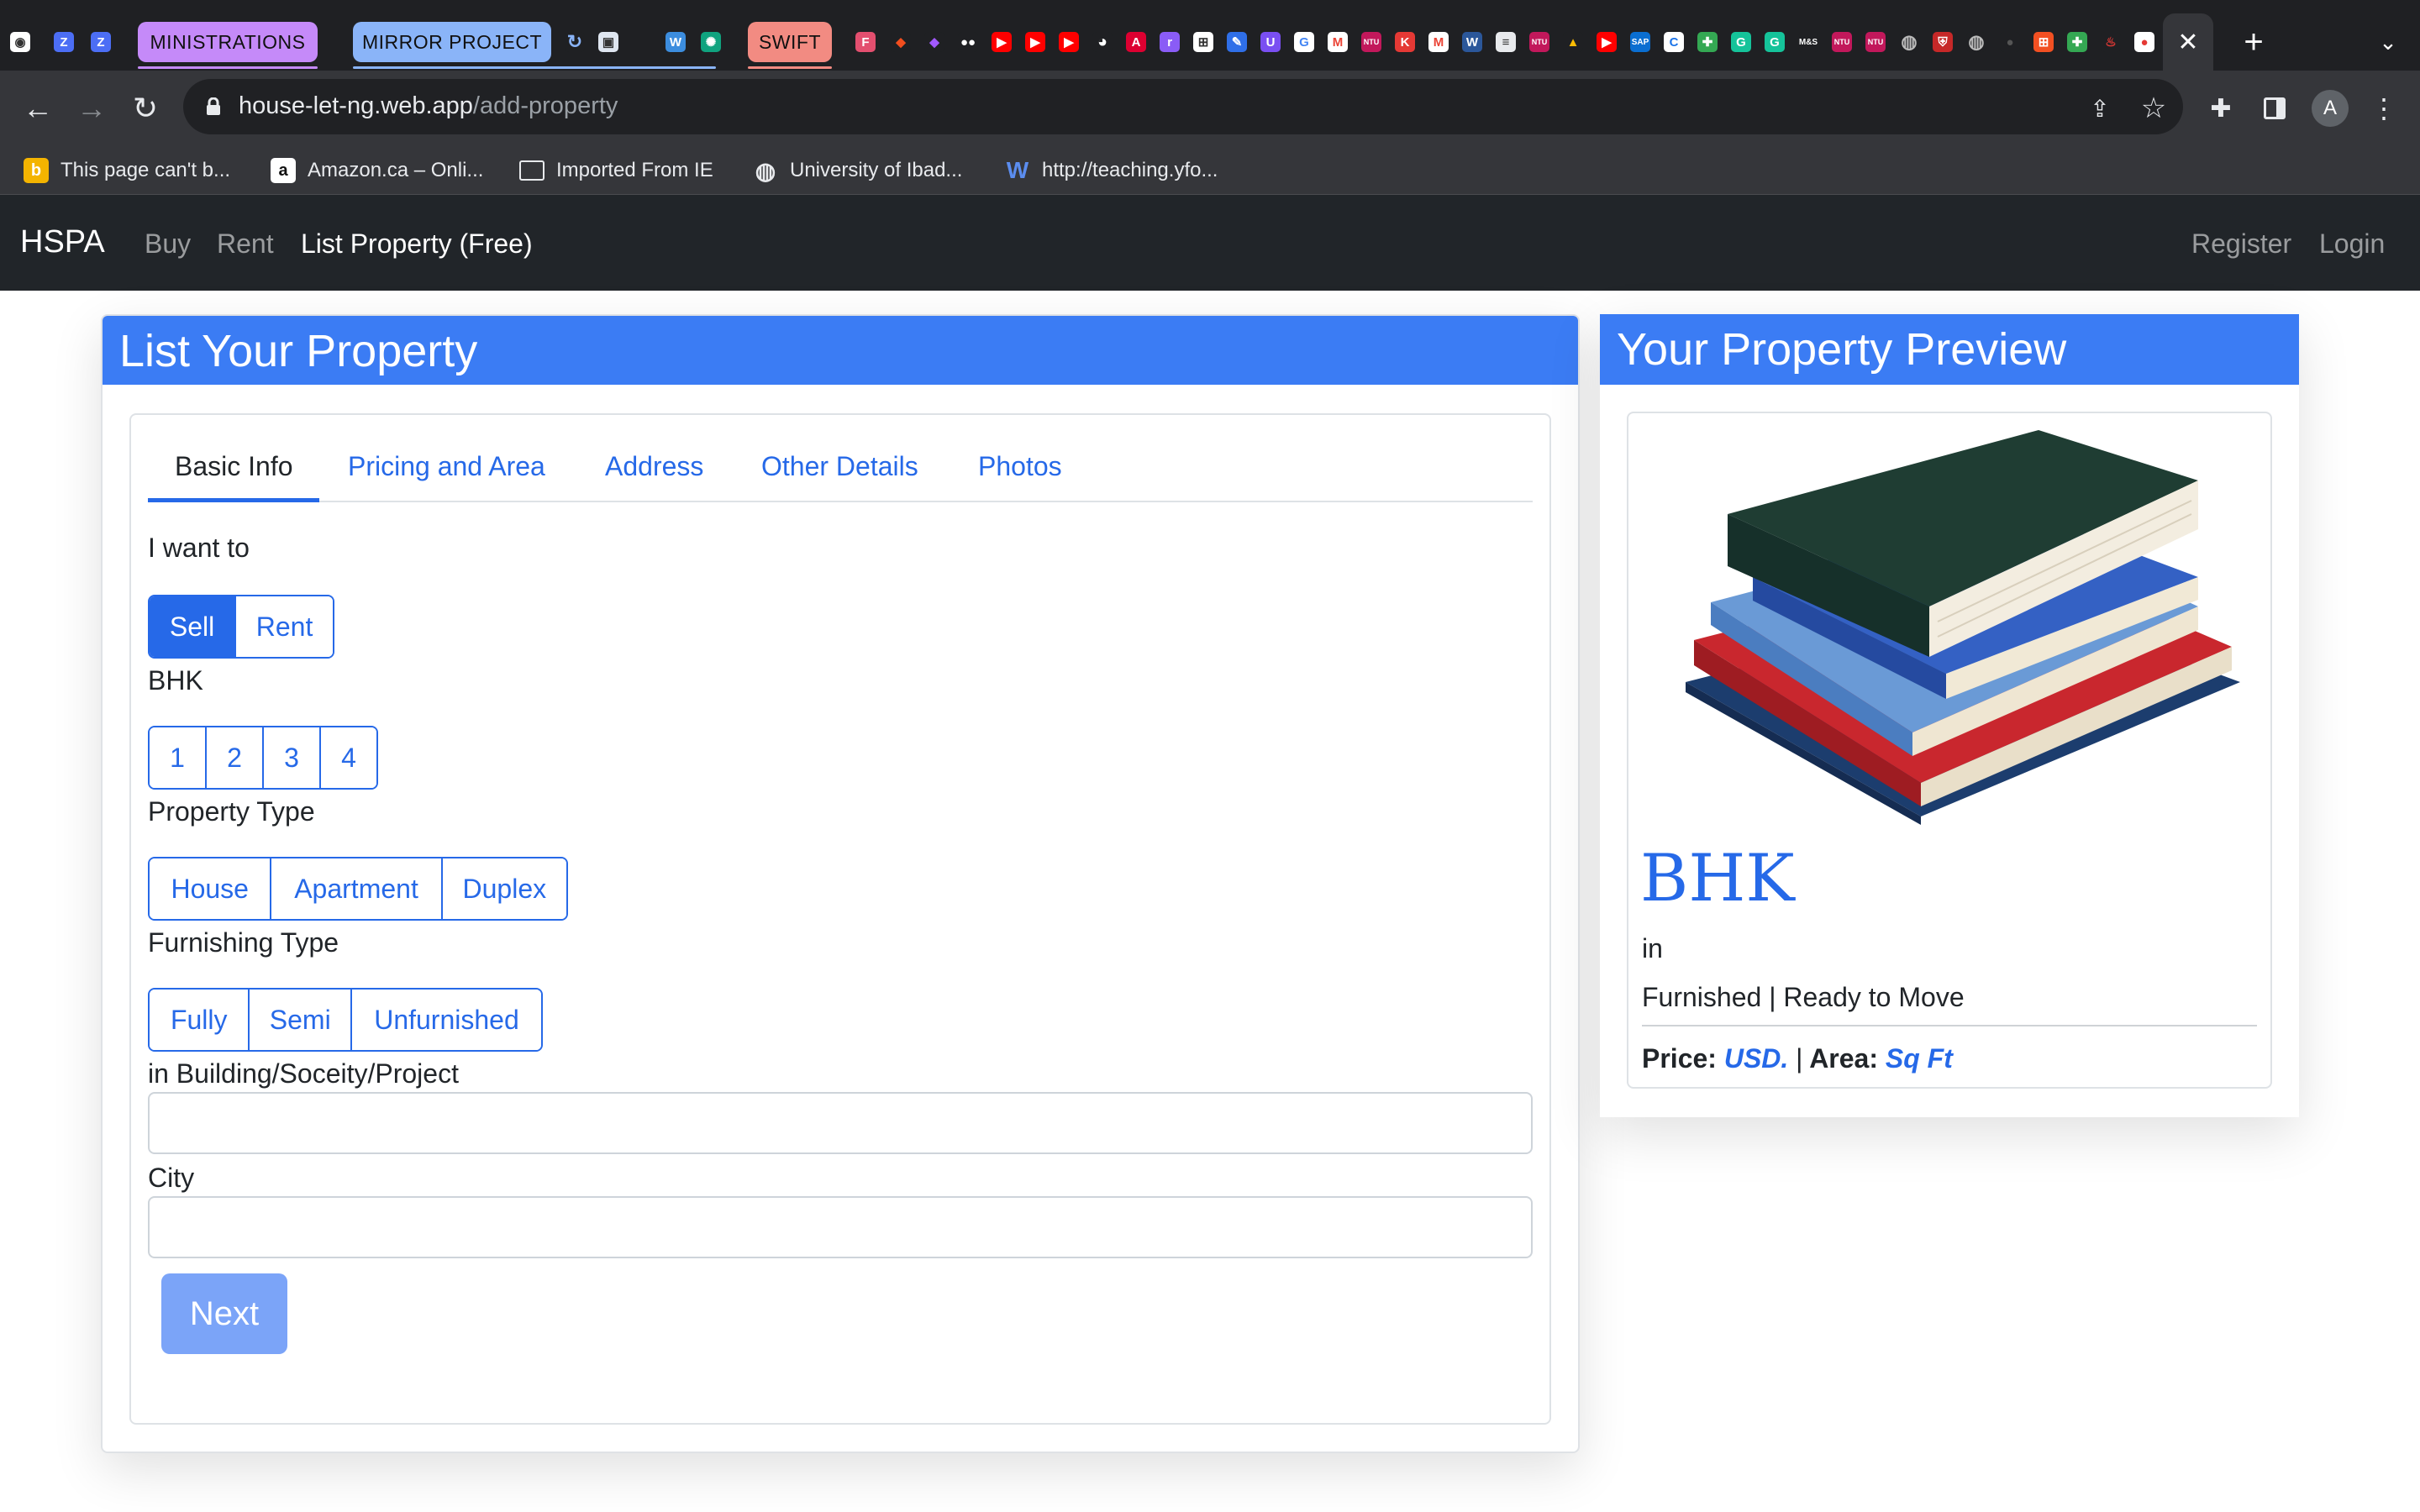  Describe the element at coordinates (417, 243) in the screenshot. I see `nav-list-property: List Property (Free)` at that location.